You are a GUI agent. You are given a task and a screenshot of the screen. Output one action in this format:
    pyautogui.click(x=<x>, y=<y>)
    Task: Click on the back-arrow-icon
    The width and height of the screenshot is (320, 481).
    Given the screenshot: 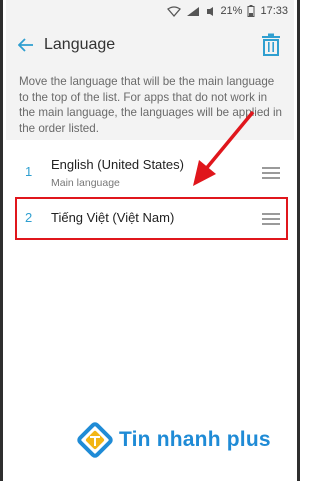 What is the action you would take?
    pyautogui.click(x=25, y=45)
    